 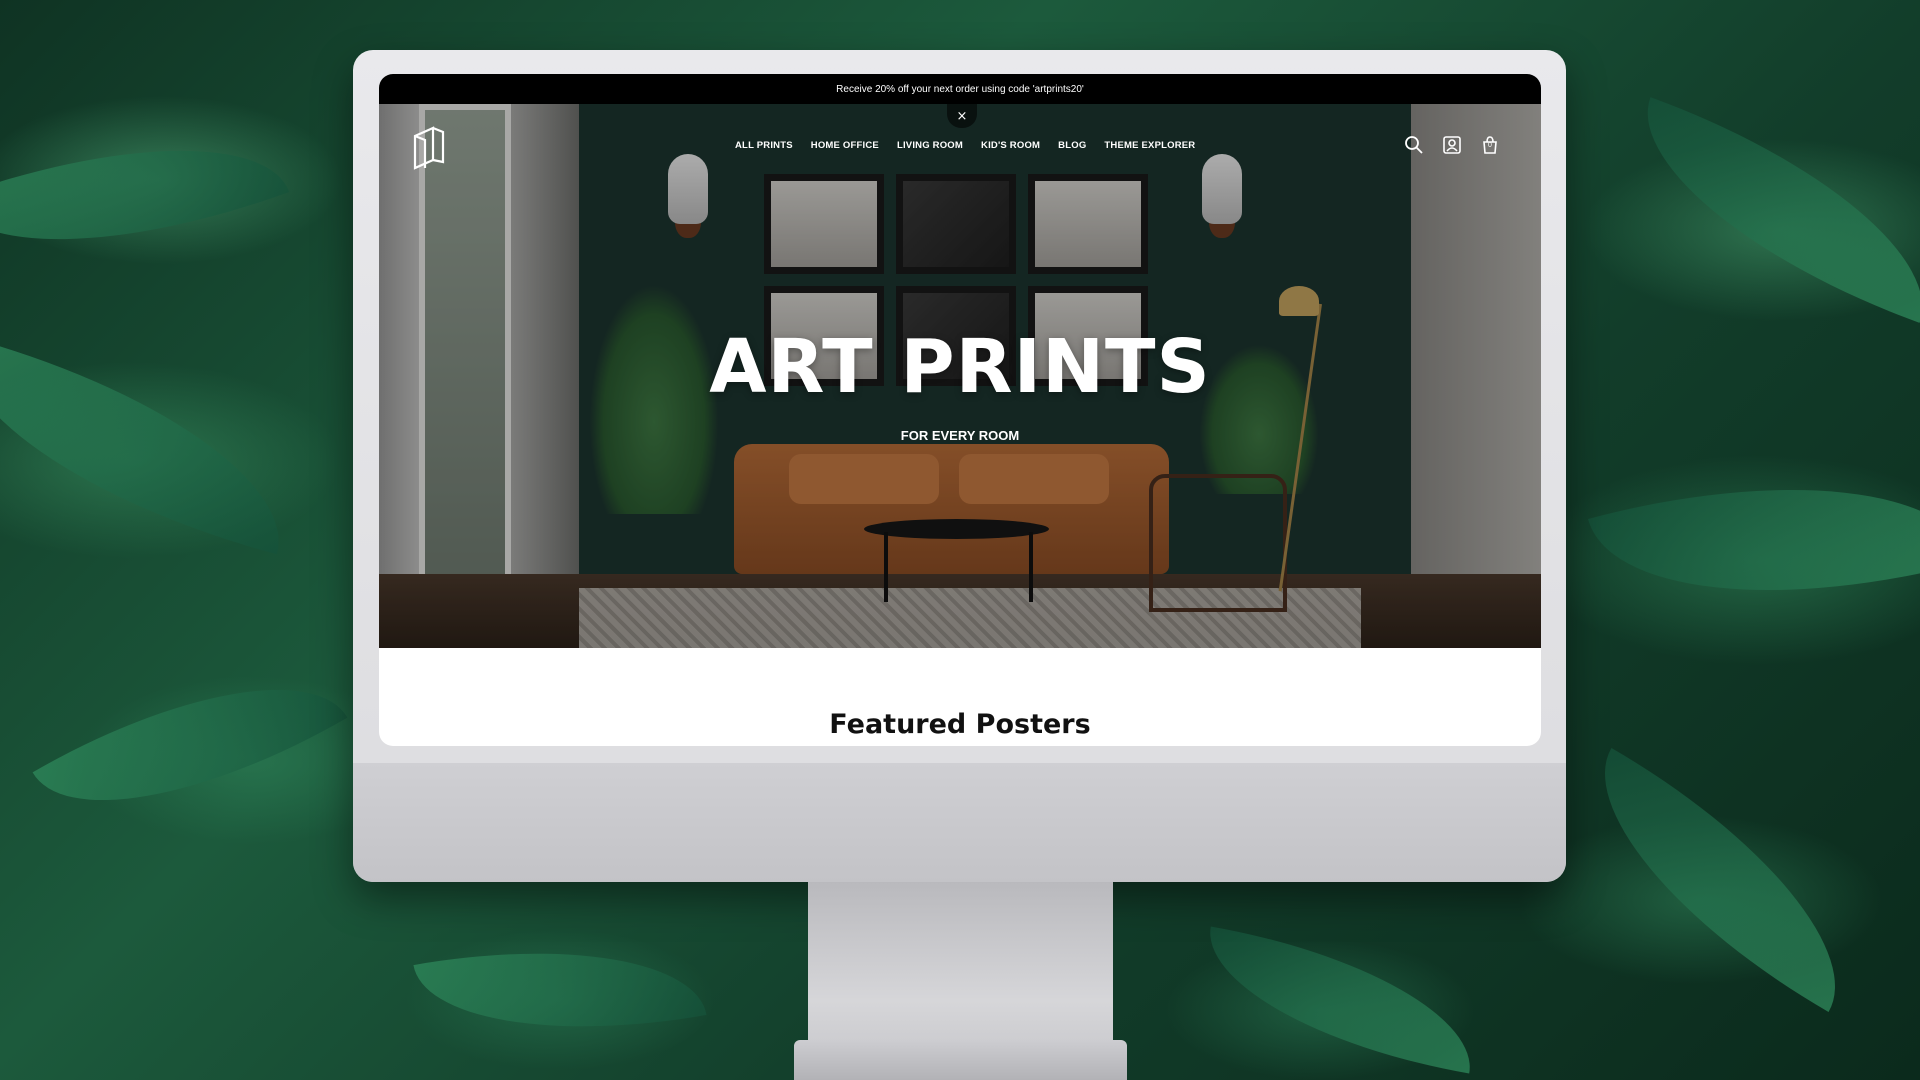 I want to click on close-icon: ×, so click(x=962, y=116).